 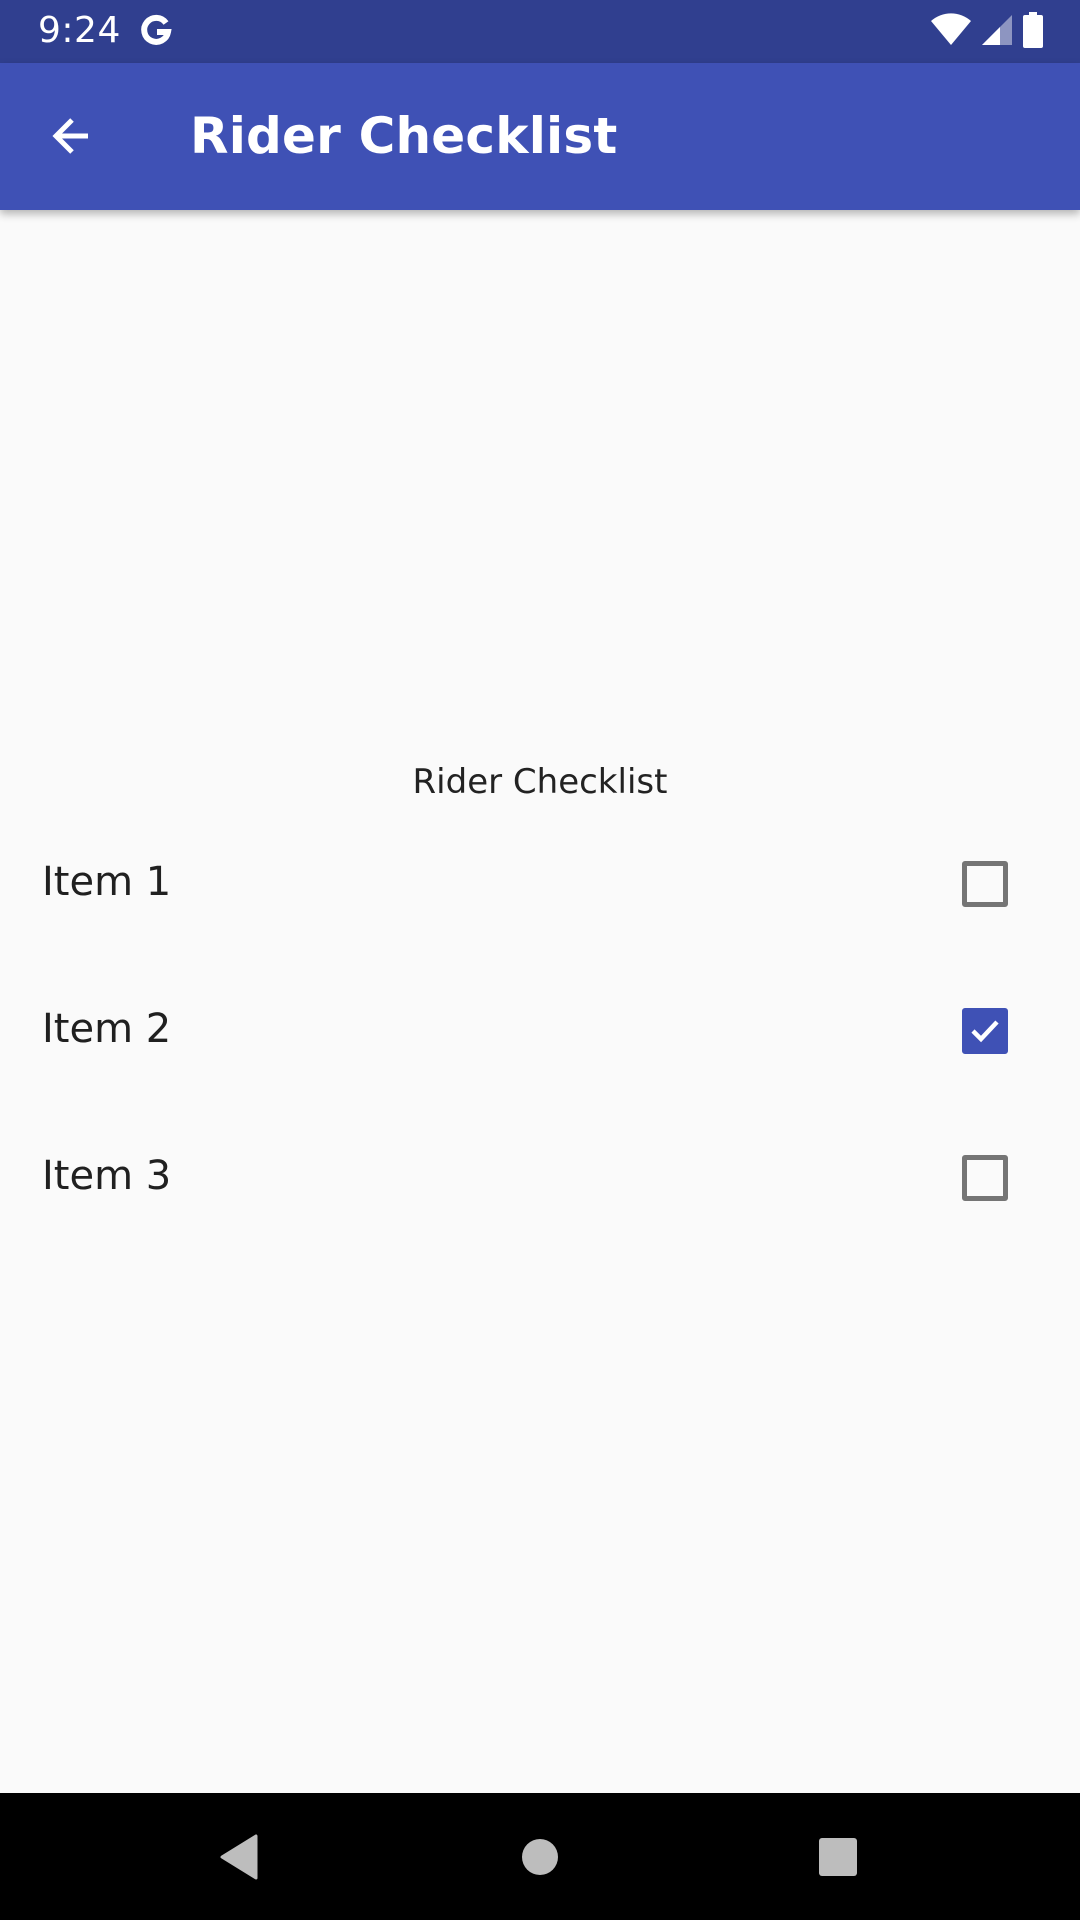 What do you see at coordinates (404, 136) in the screenshot?
I see `app-bar-title: Rider Checklist` at bounding box center [404, 136].